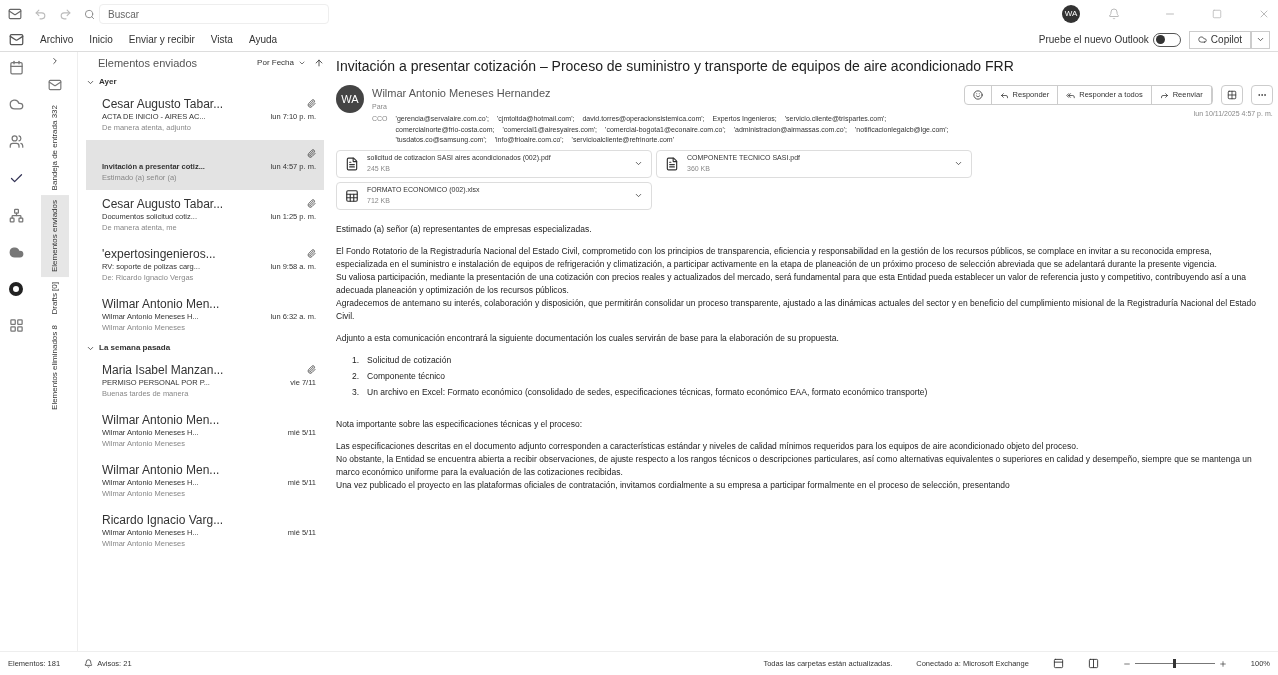 The image size is (1278, 675). Describe the element at coordinates (1261, 95) in the screenshot. I see `more-button` at that location.